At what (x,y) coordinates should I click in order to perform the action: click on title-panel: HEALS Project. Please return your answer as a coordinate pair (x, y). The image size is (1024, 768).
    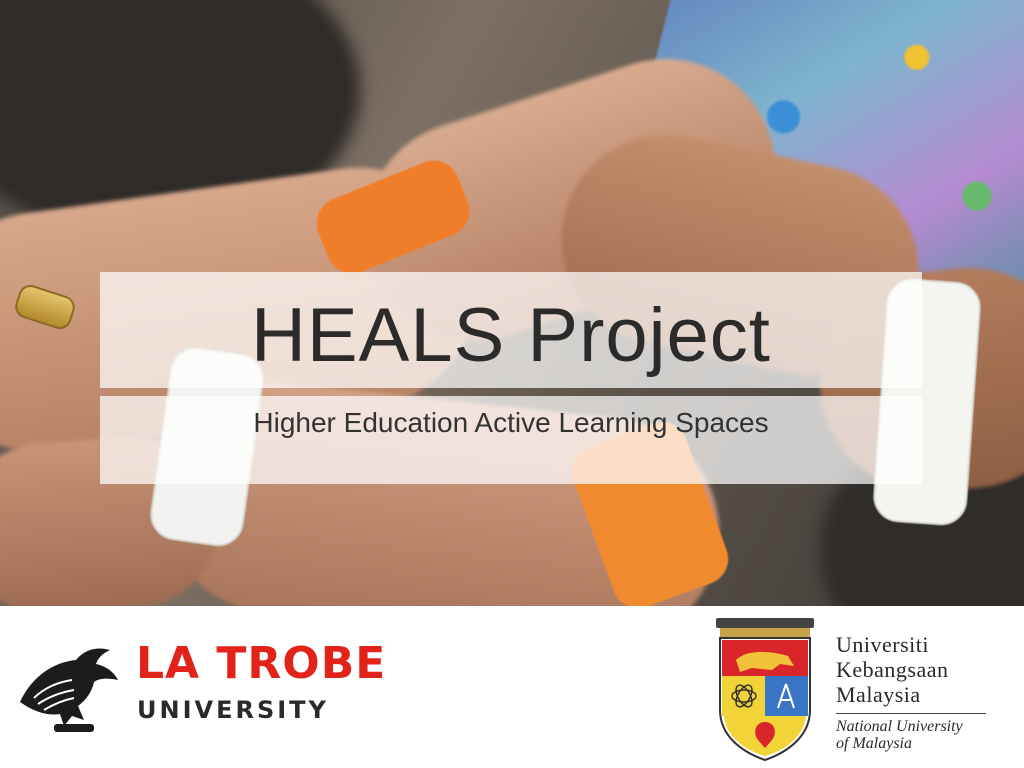
    Looking at the image, I should click on (511, 330).